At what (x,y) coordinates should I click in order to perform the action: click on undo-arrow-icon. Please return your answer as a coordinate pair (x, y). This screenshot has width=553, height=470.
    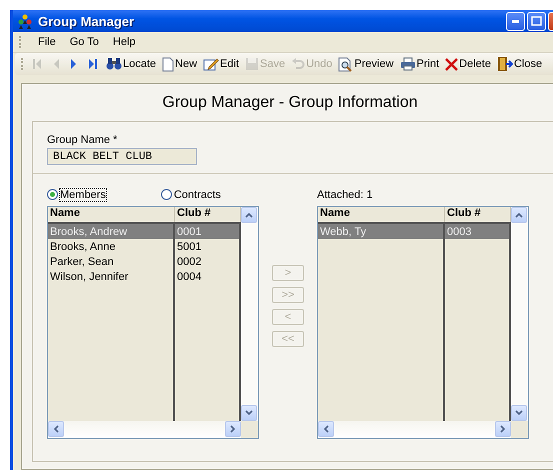
    Looking at the image, I should click on (298, 64).